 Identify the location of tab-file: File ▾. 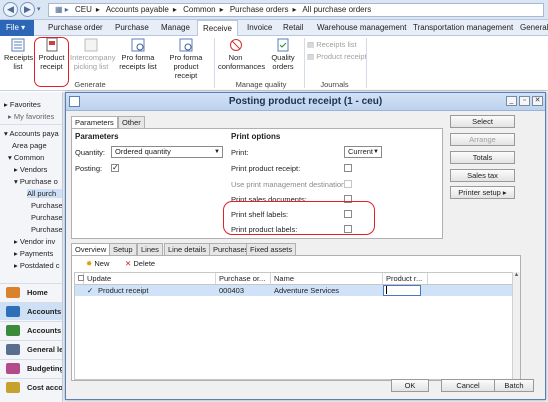
(17, 28).